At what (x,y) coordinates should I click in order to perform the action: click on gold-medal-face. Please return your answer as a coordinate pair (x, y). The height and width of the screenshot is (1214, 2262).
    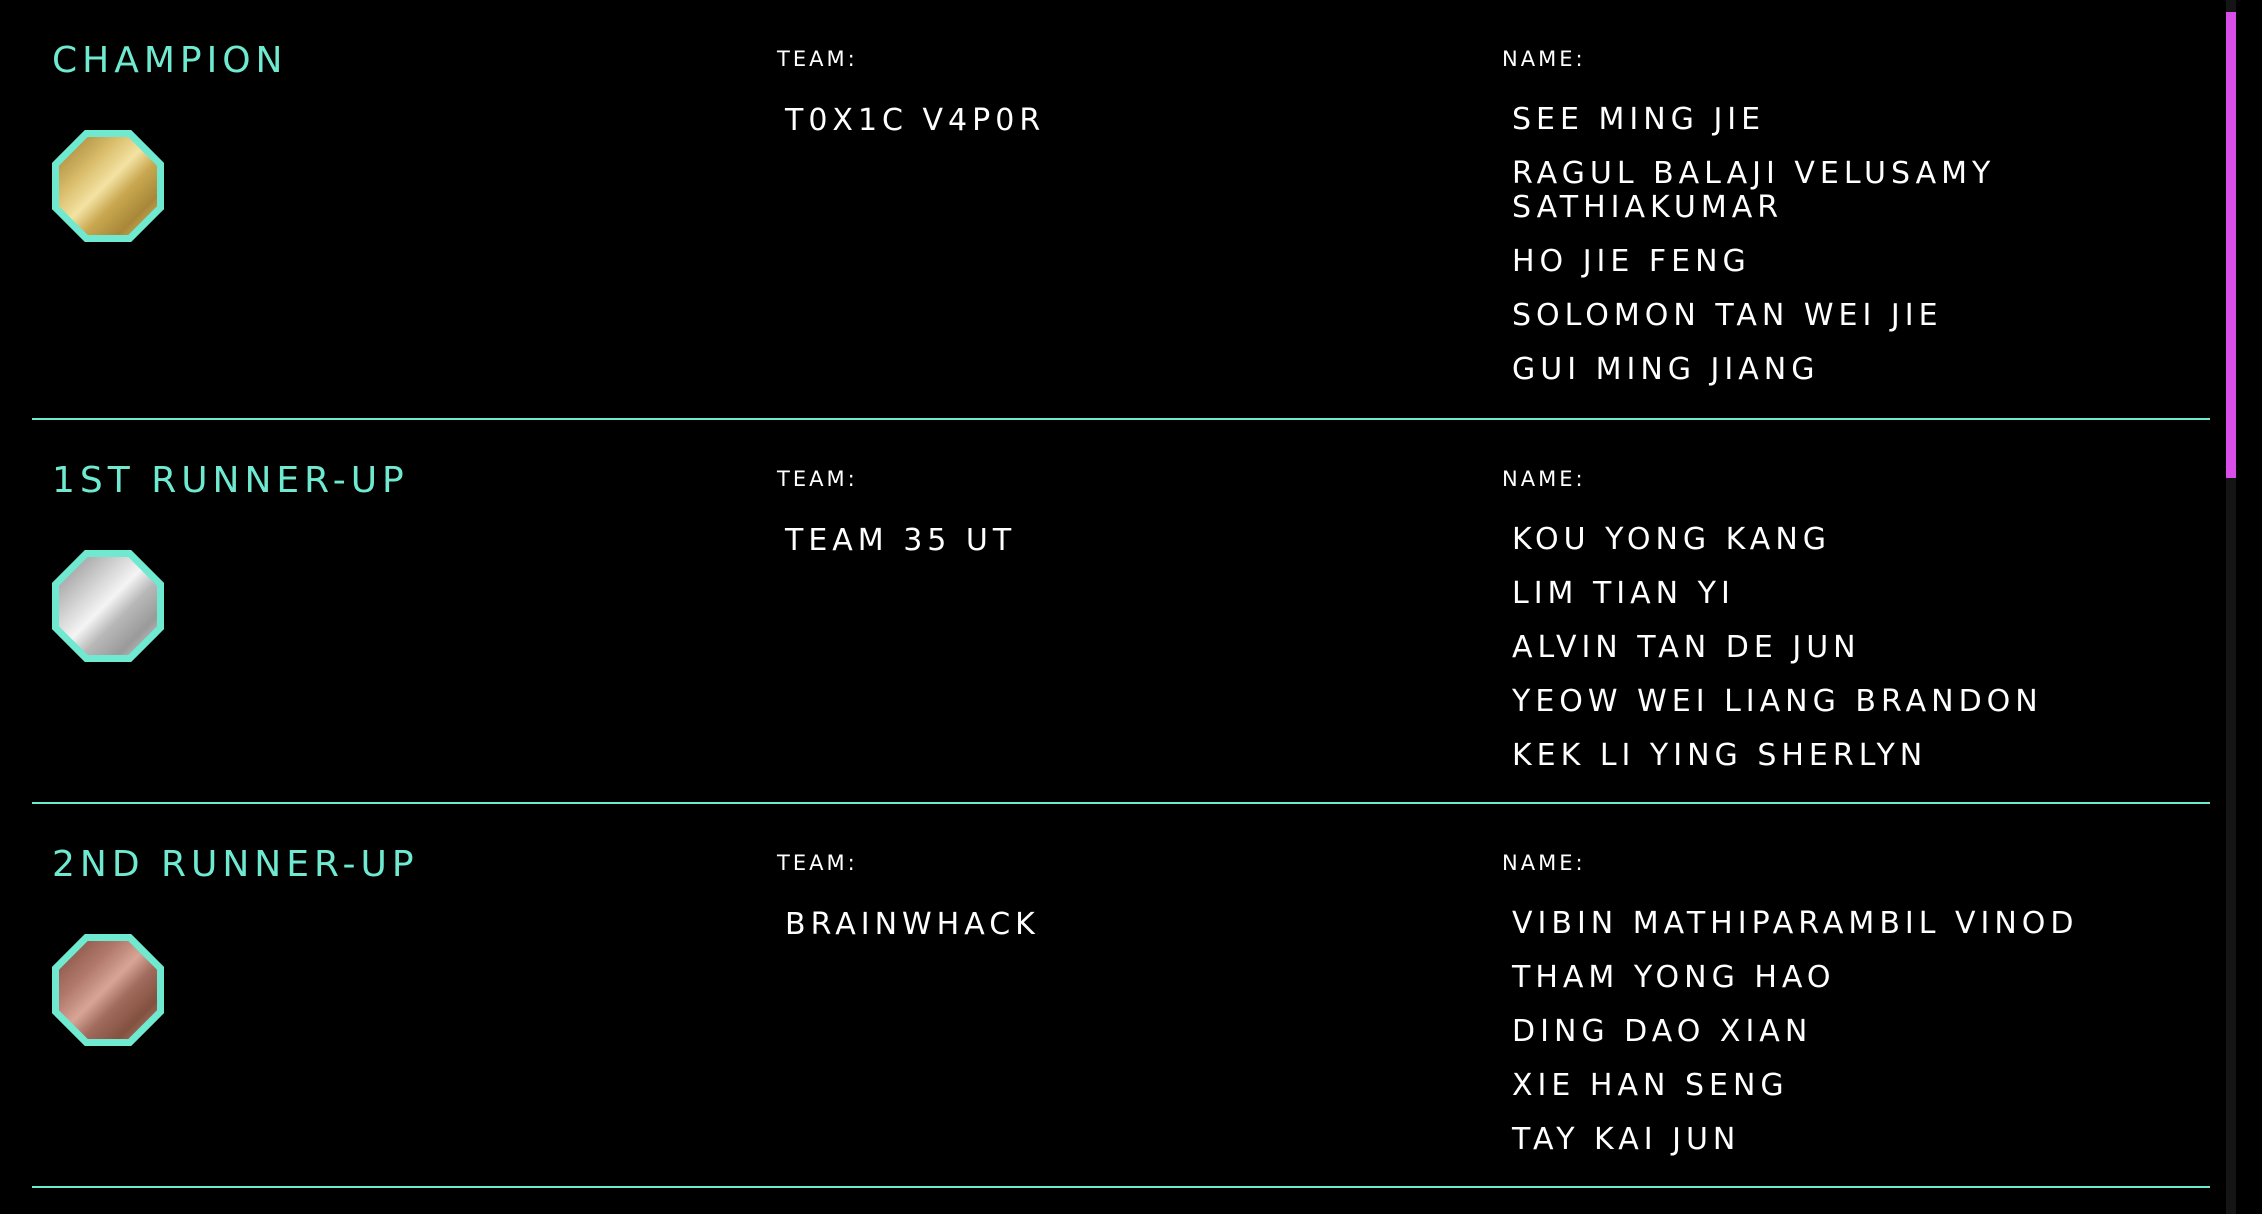
    Looking at the image, I should click on (108, 186).